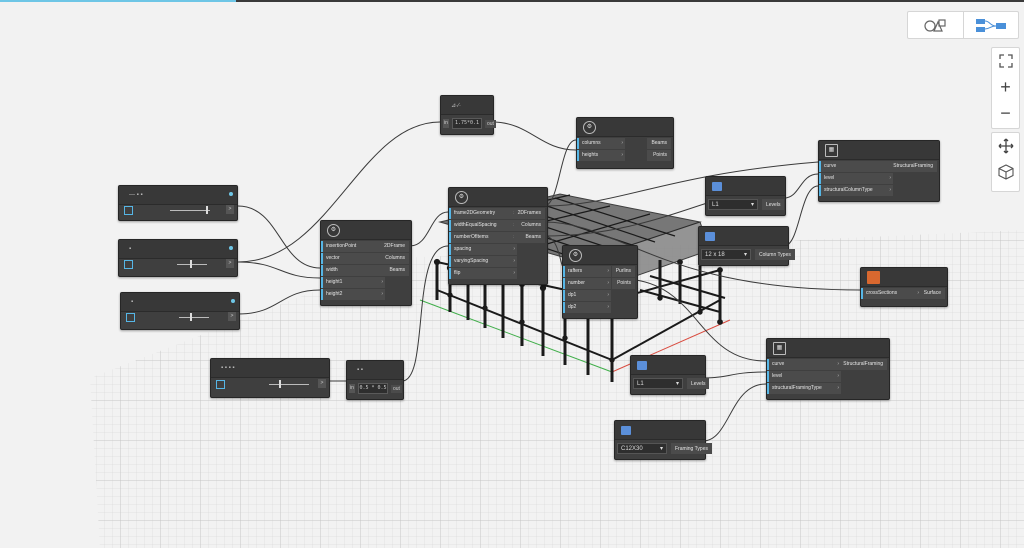 This screenshot has width=1024, height=548. Describe the element at coordinates (1005, 146) in the screenshot. I see `pan-button` at that location.